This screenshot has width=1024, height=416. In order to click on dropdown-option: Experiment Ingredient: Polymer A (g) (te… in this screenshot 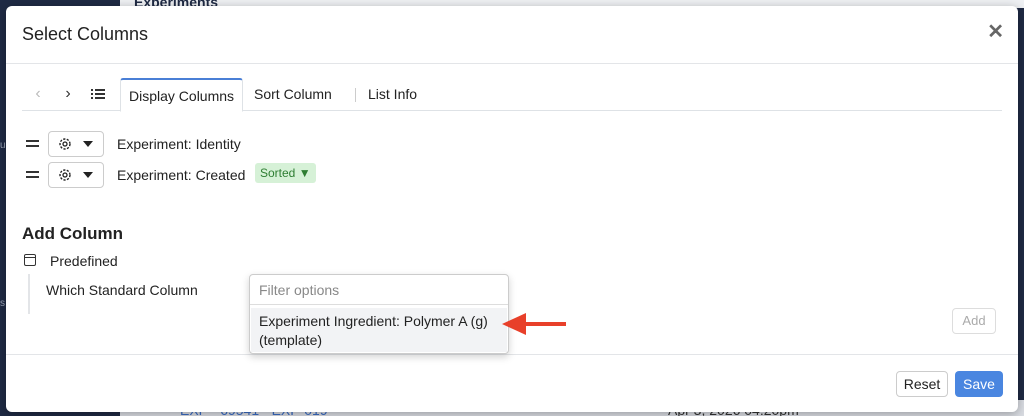, I will do `click(379, 330)`.